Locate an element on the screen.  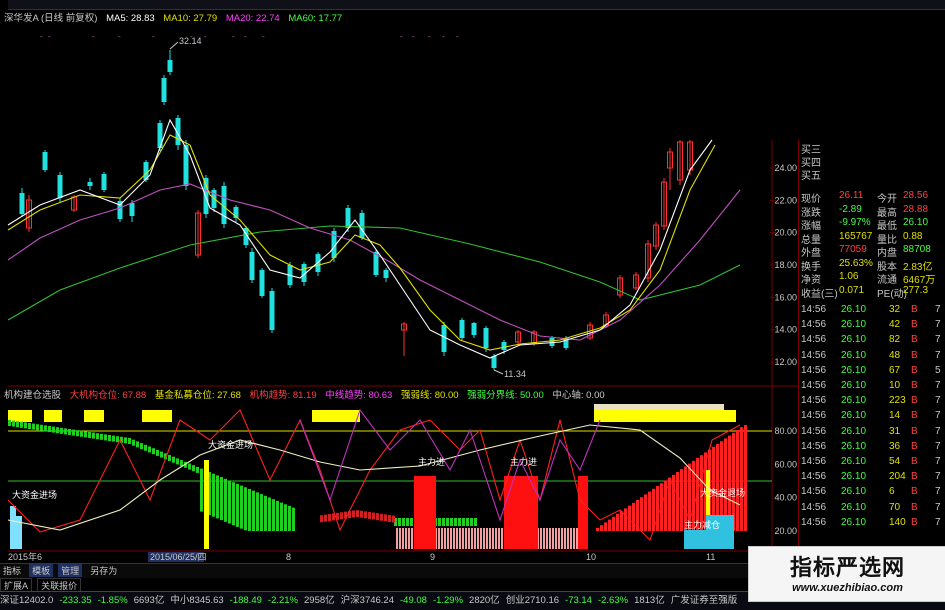
ma60-label: MA60: 17.77 is located at coordinates (315, 18).